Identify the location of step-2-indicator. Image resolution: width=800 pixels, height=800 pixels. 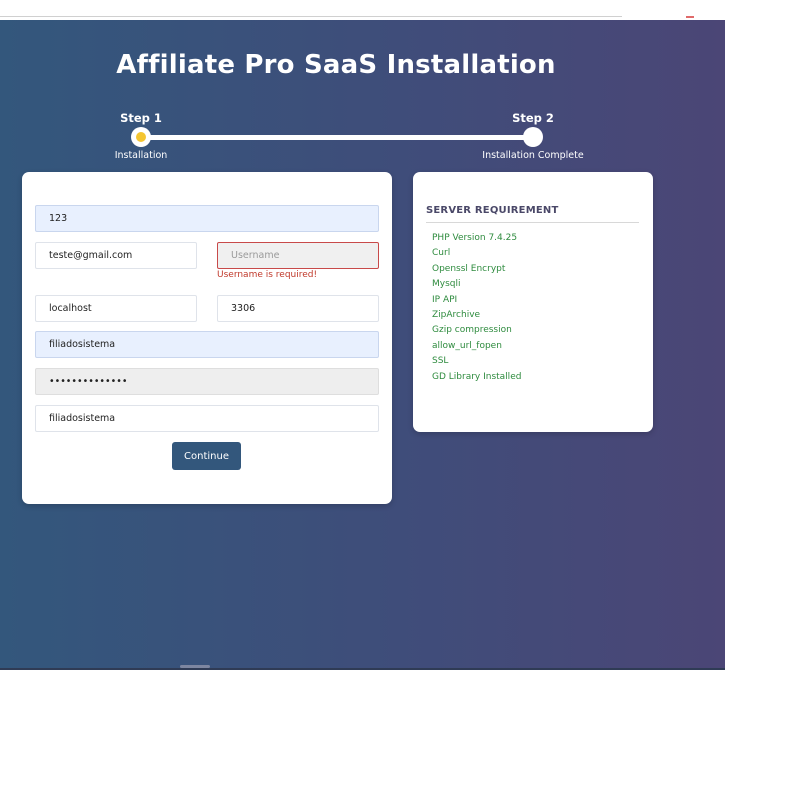
(533, 137).